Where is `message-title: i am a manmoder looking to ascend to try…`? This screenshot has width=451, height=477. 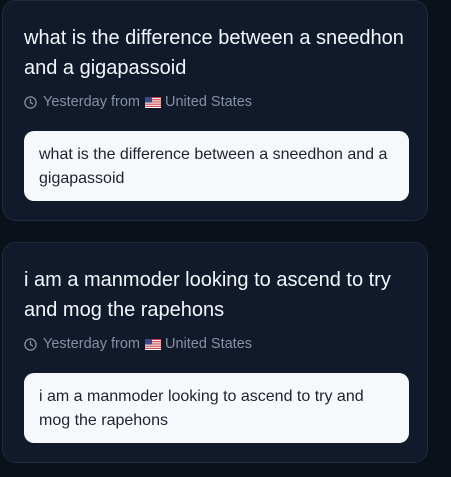
message-title: i am a manmoder looking to ascend to try… is located at coordinates (207, 295).